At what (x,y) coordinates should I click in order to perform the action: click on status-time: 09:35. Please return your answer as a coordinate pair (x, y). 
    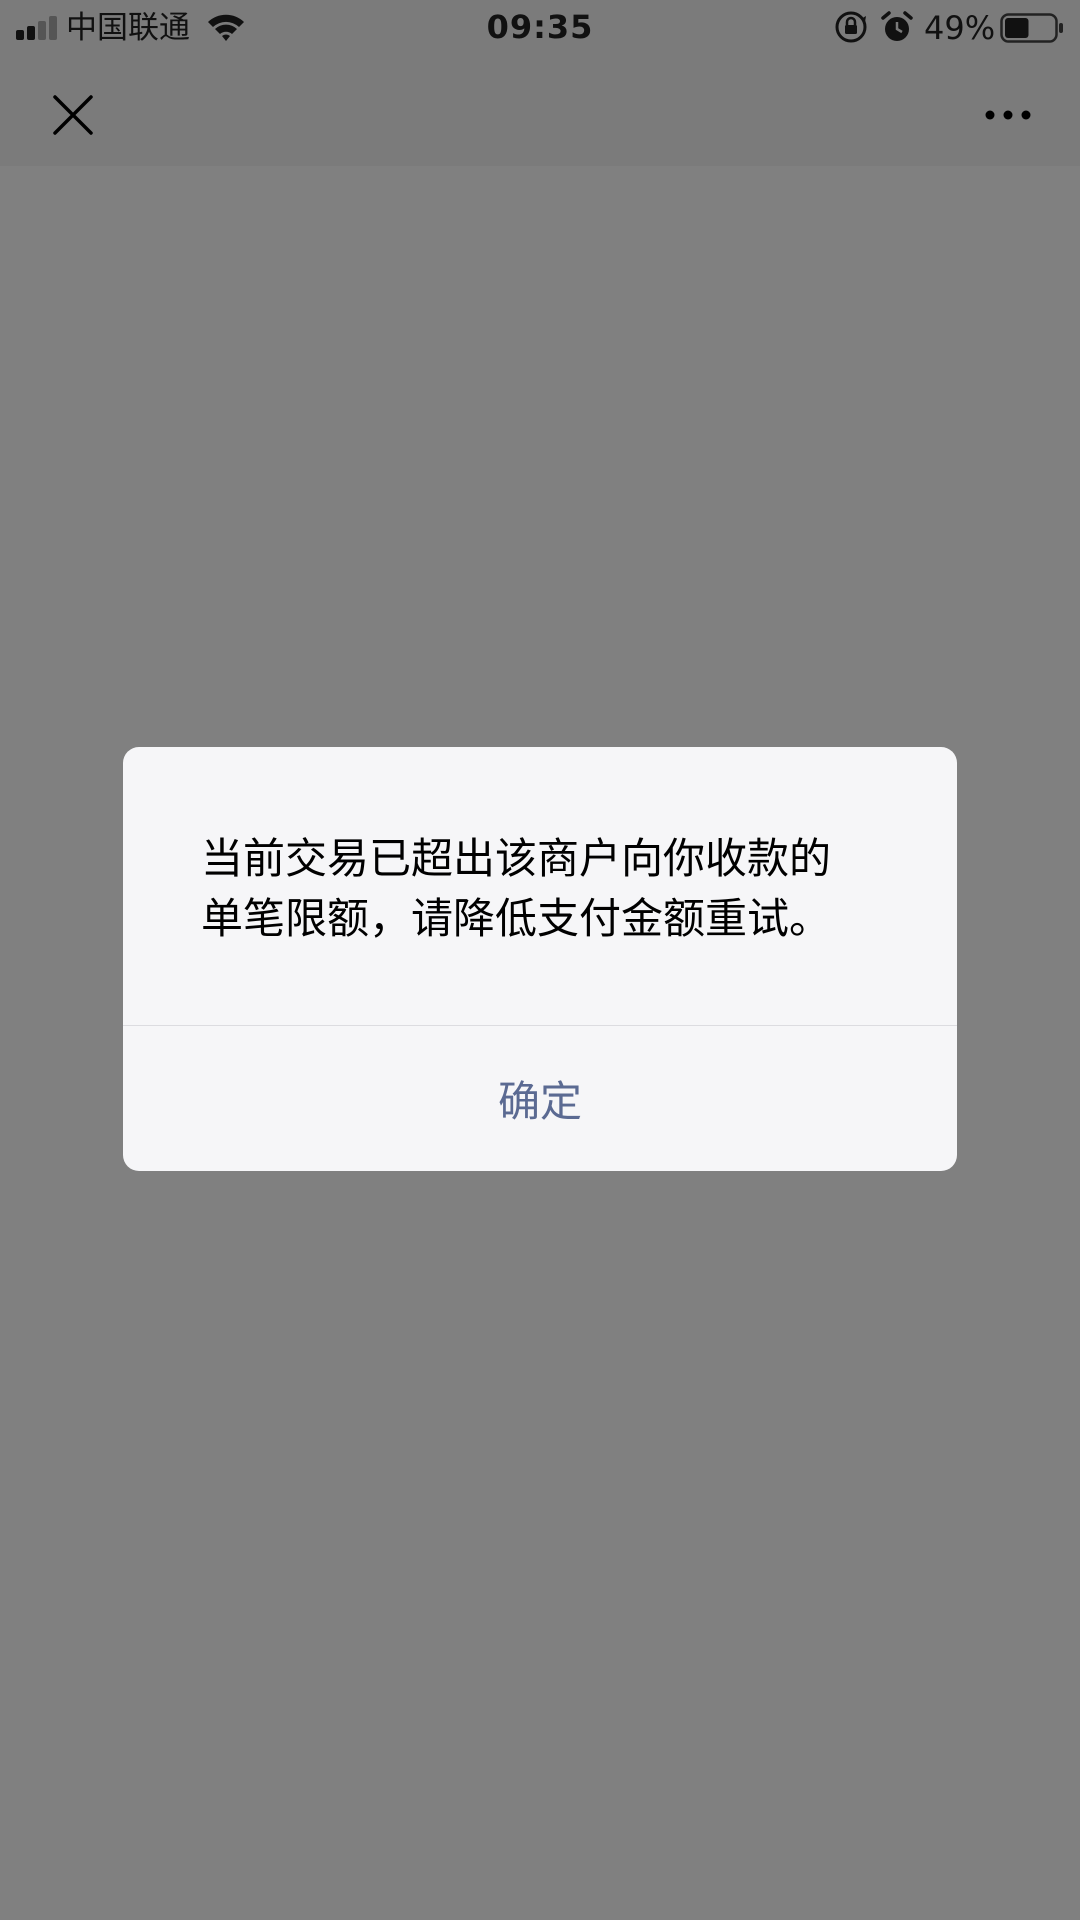
    Looking at the image, I should click on (540, 27).